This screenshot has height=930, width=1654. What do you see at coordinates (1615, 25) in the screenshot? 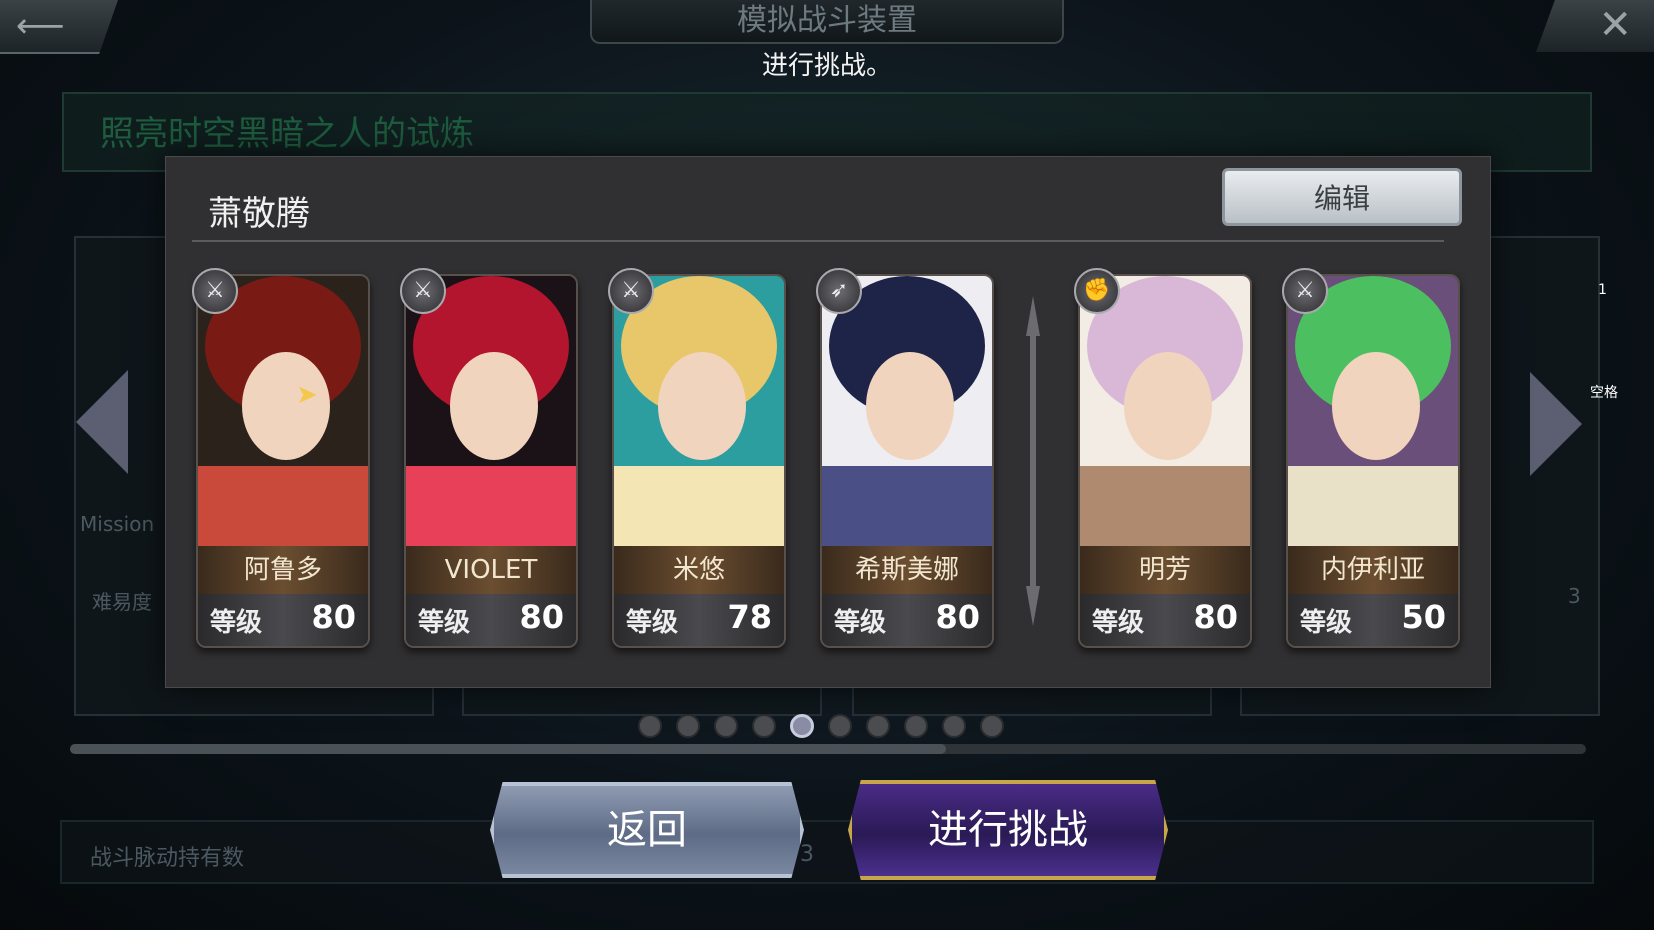
I see `close-icon: ✕` at bounding box center [1615, 25].